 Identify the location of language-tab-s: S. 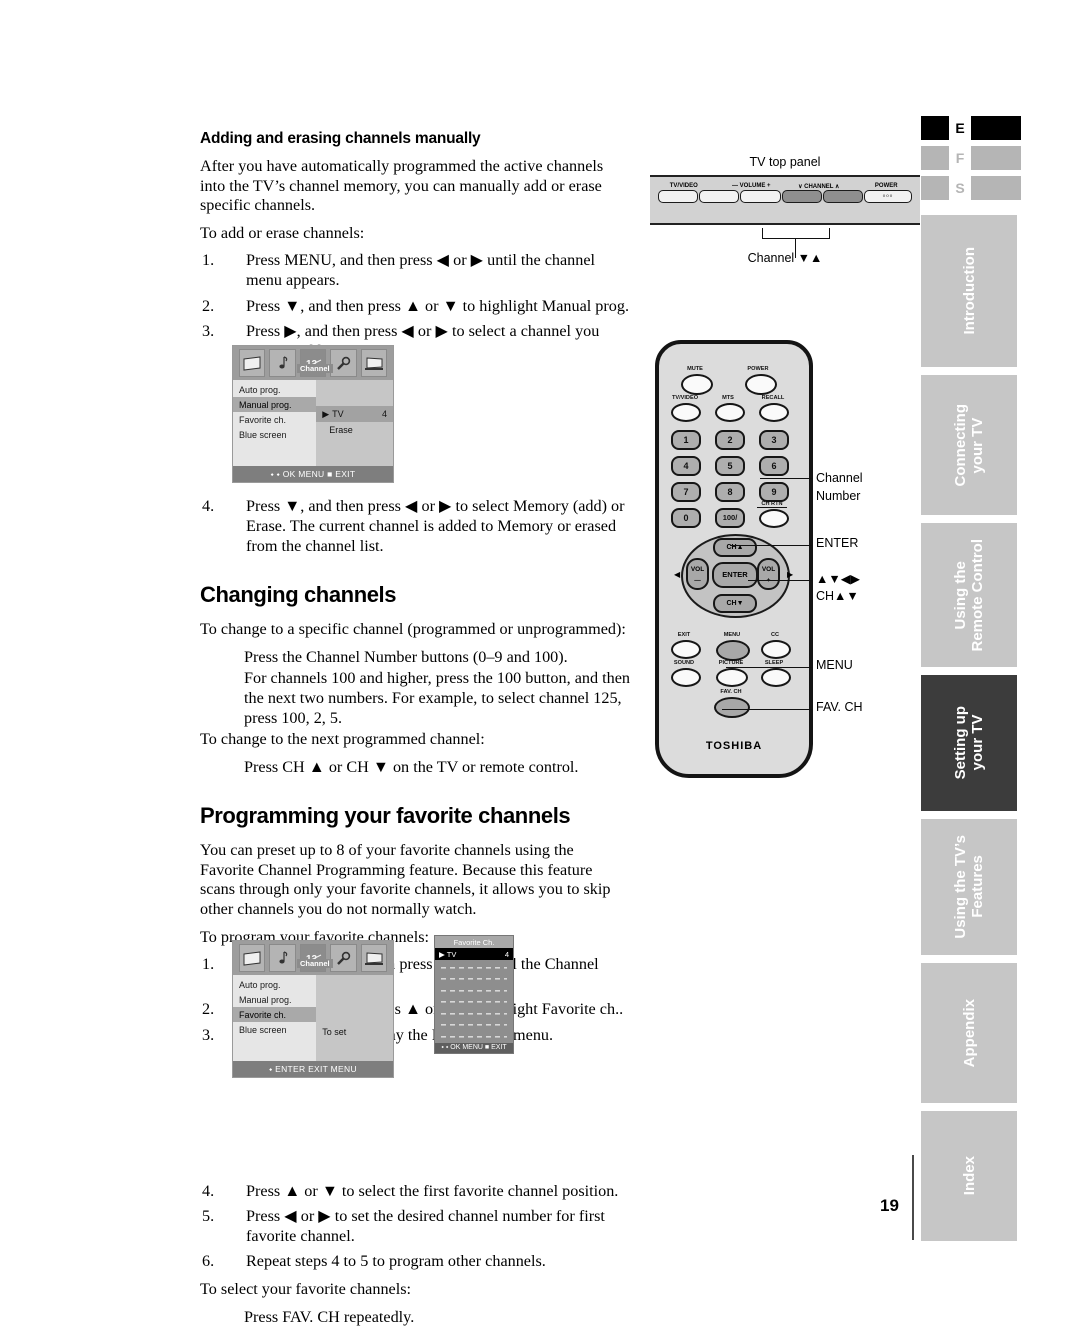
(971, 188).